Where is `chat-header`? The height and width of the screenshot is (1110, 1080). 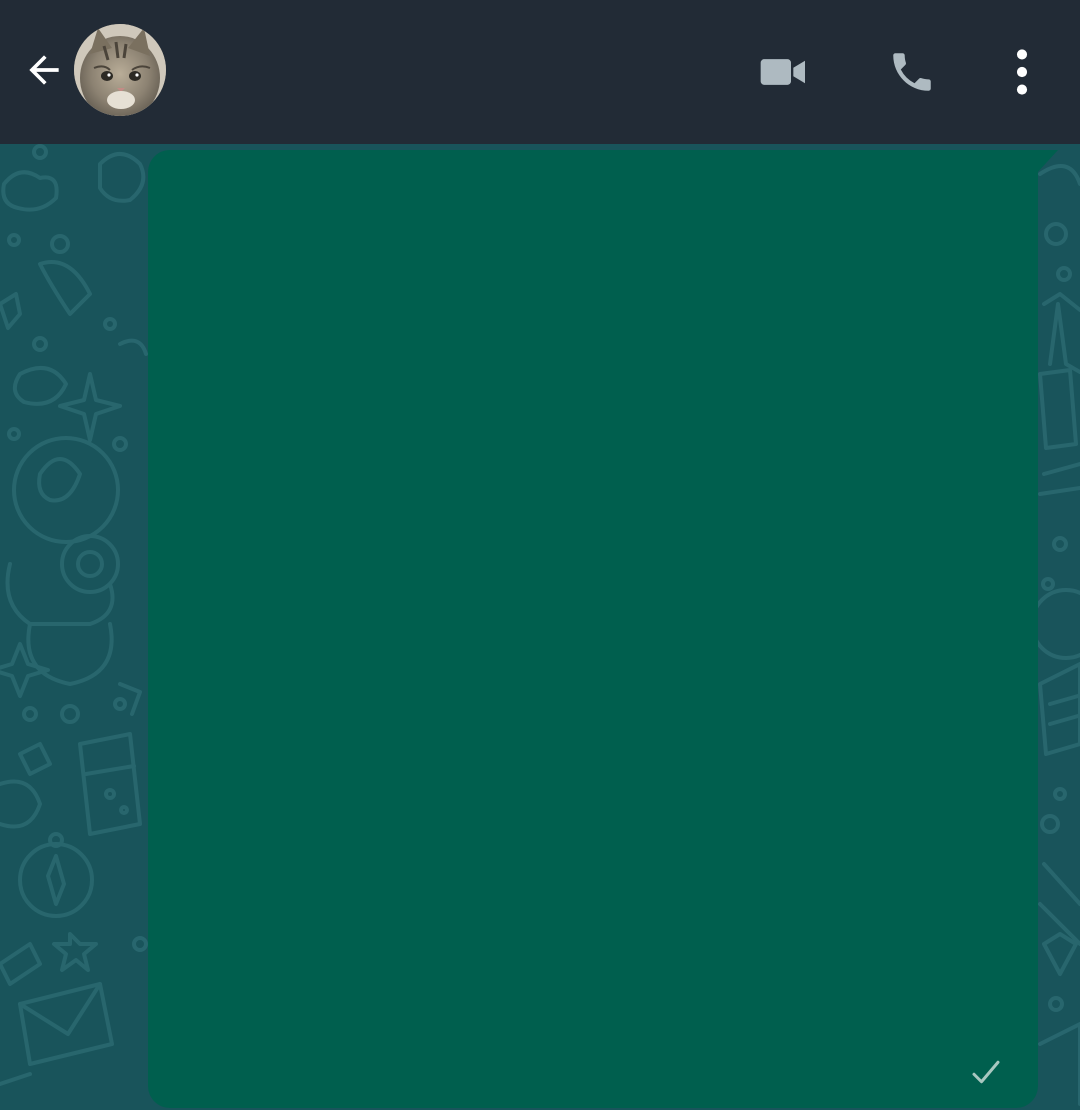
chat-header is located at coordinates (540, 72).